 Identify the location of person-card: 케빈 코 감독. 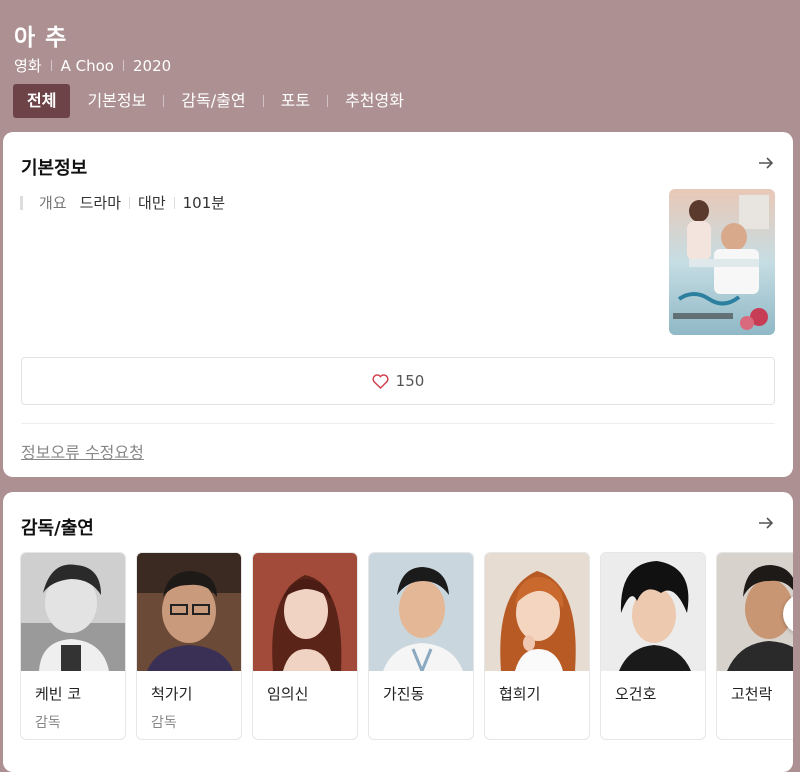
(73, 646).